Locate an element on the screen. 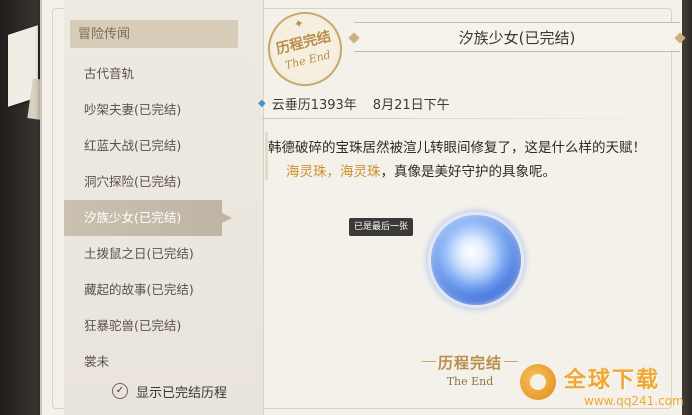 This screenshot has height=415, width=692. sidebar-item: 土拨鼠之日(已完结) is located at coordinates (164, 254).